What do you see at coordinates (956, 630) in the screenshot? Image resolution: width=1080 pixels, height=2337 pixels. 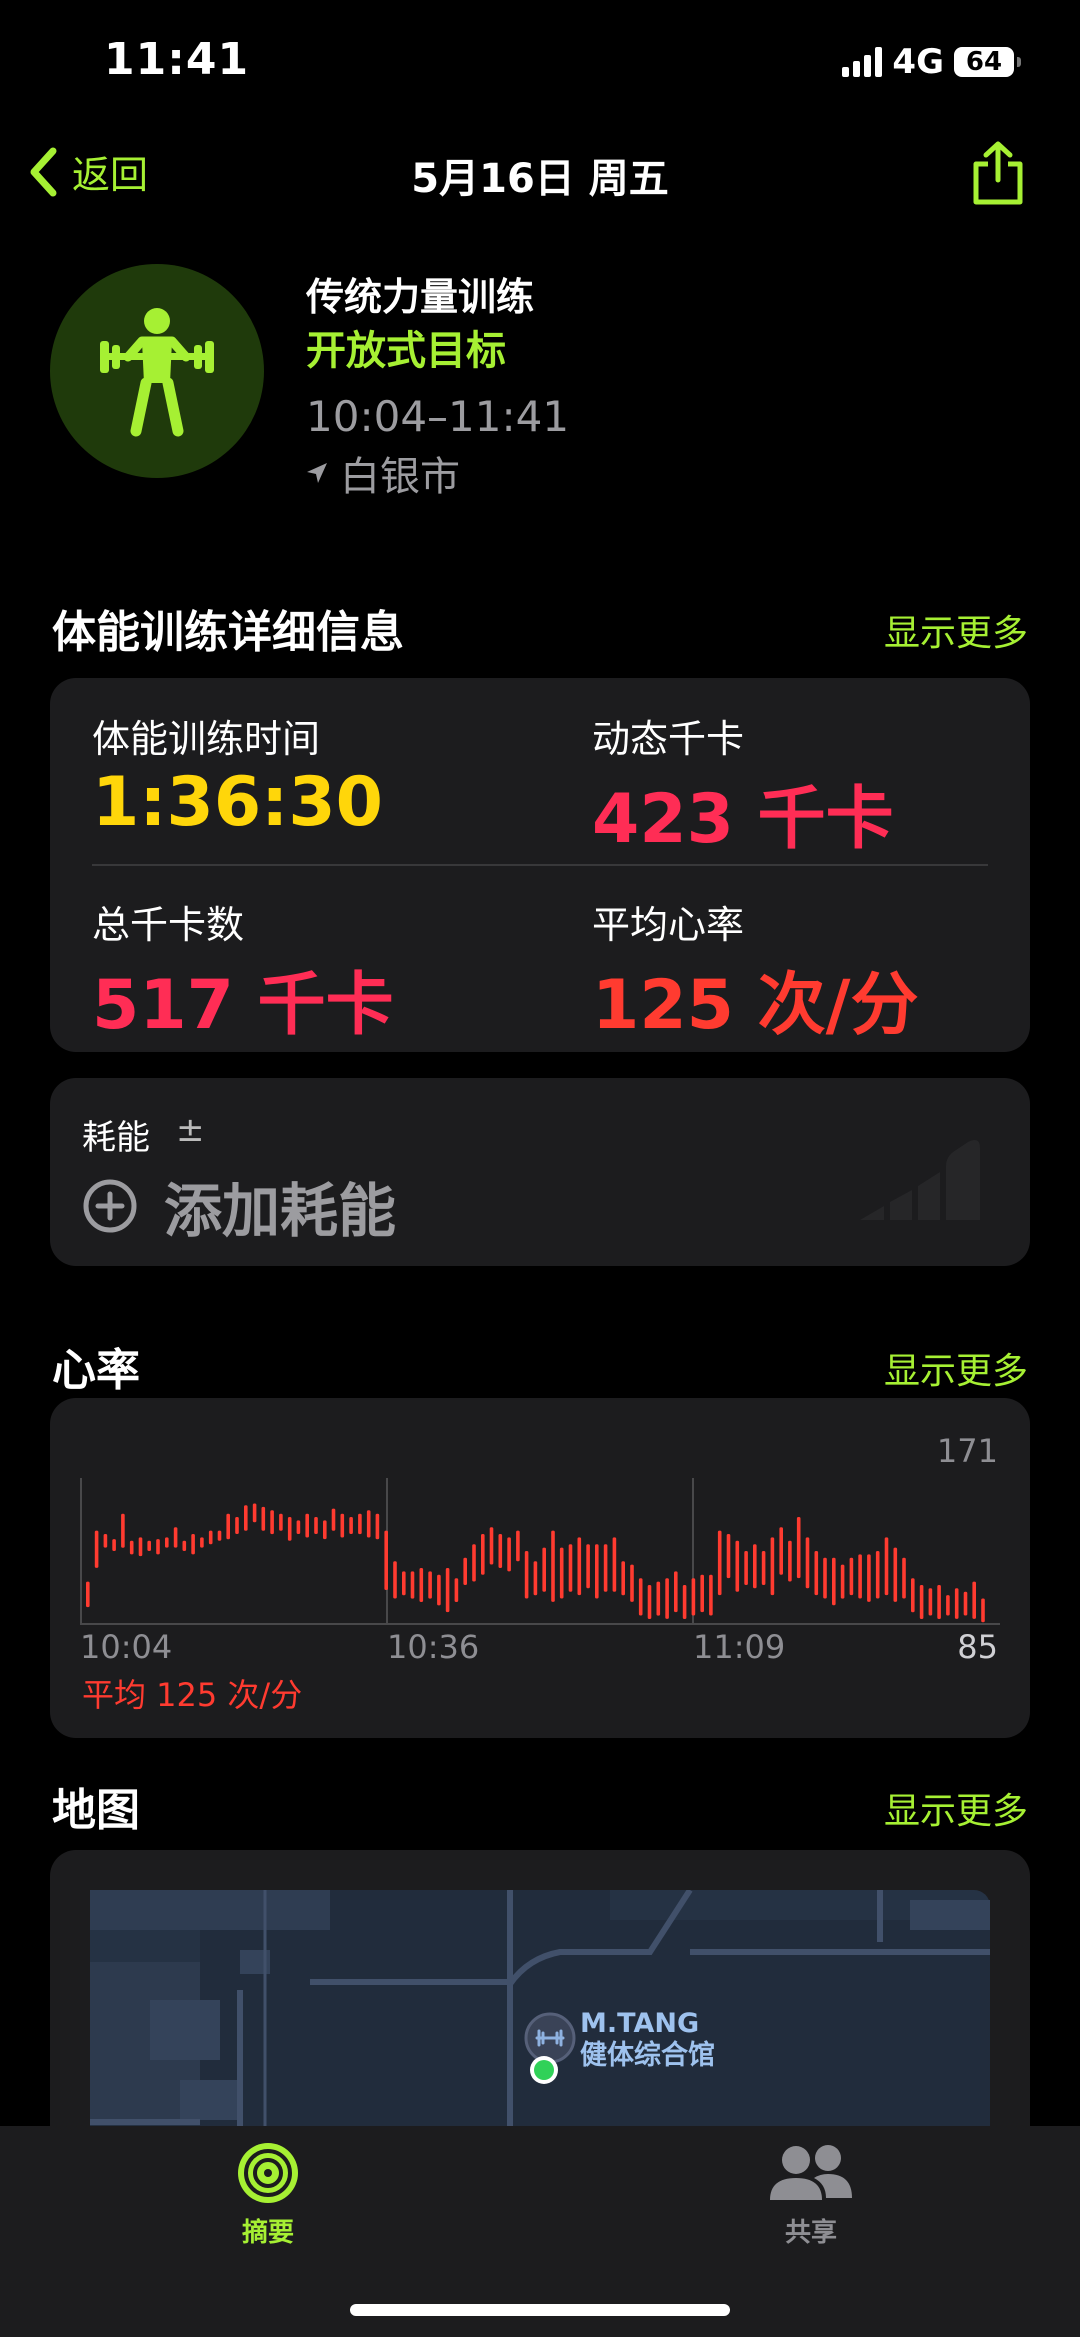 I see `details-show-more: 显示更多` at bounding box center [956, 630].